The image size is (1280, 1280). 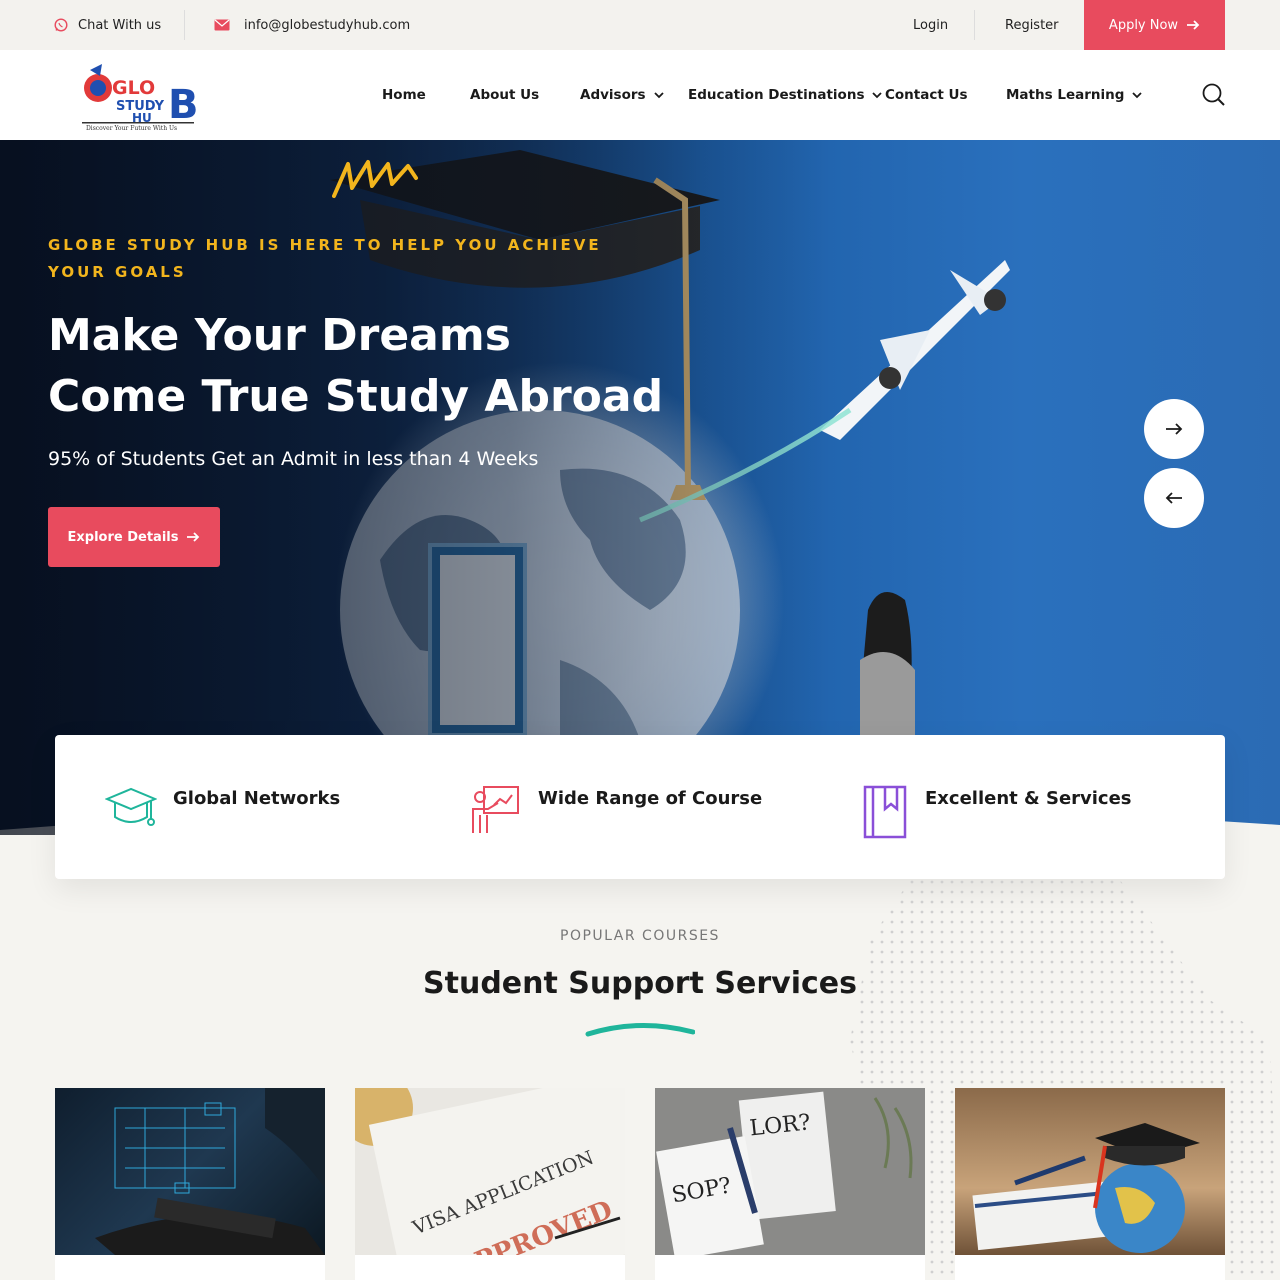 I want to click on slider-prev-button, so click(x=1174, y=498).